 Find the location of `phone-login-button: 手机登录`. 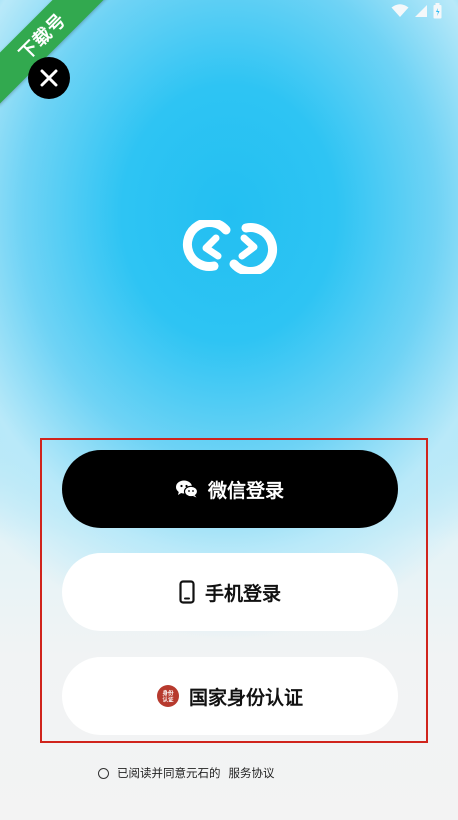

phone-login-button: 手机登录 is located at coordinates (230, 592).